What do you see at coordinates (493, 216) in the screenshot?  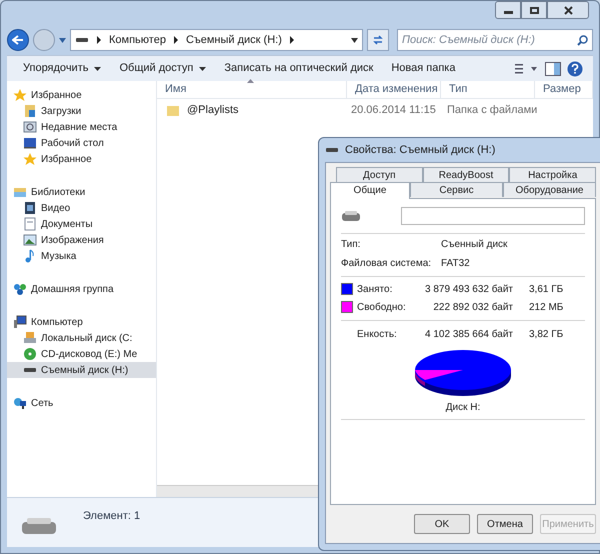 I see `name-field` at bounding box center [493, 216].